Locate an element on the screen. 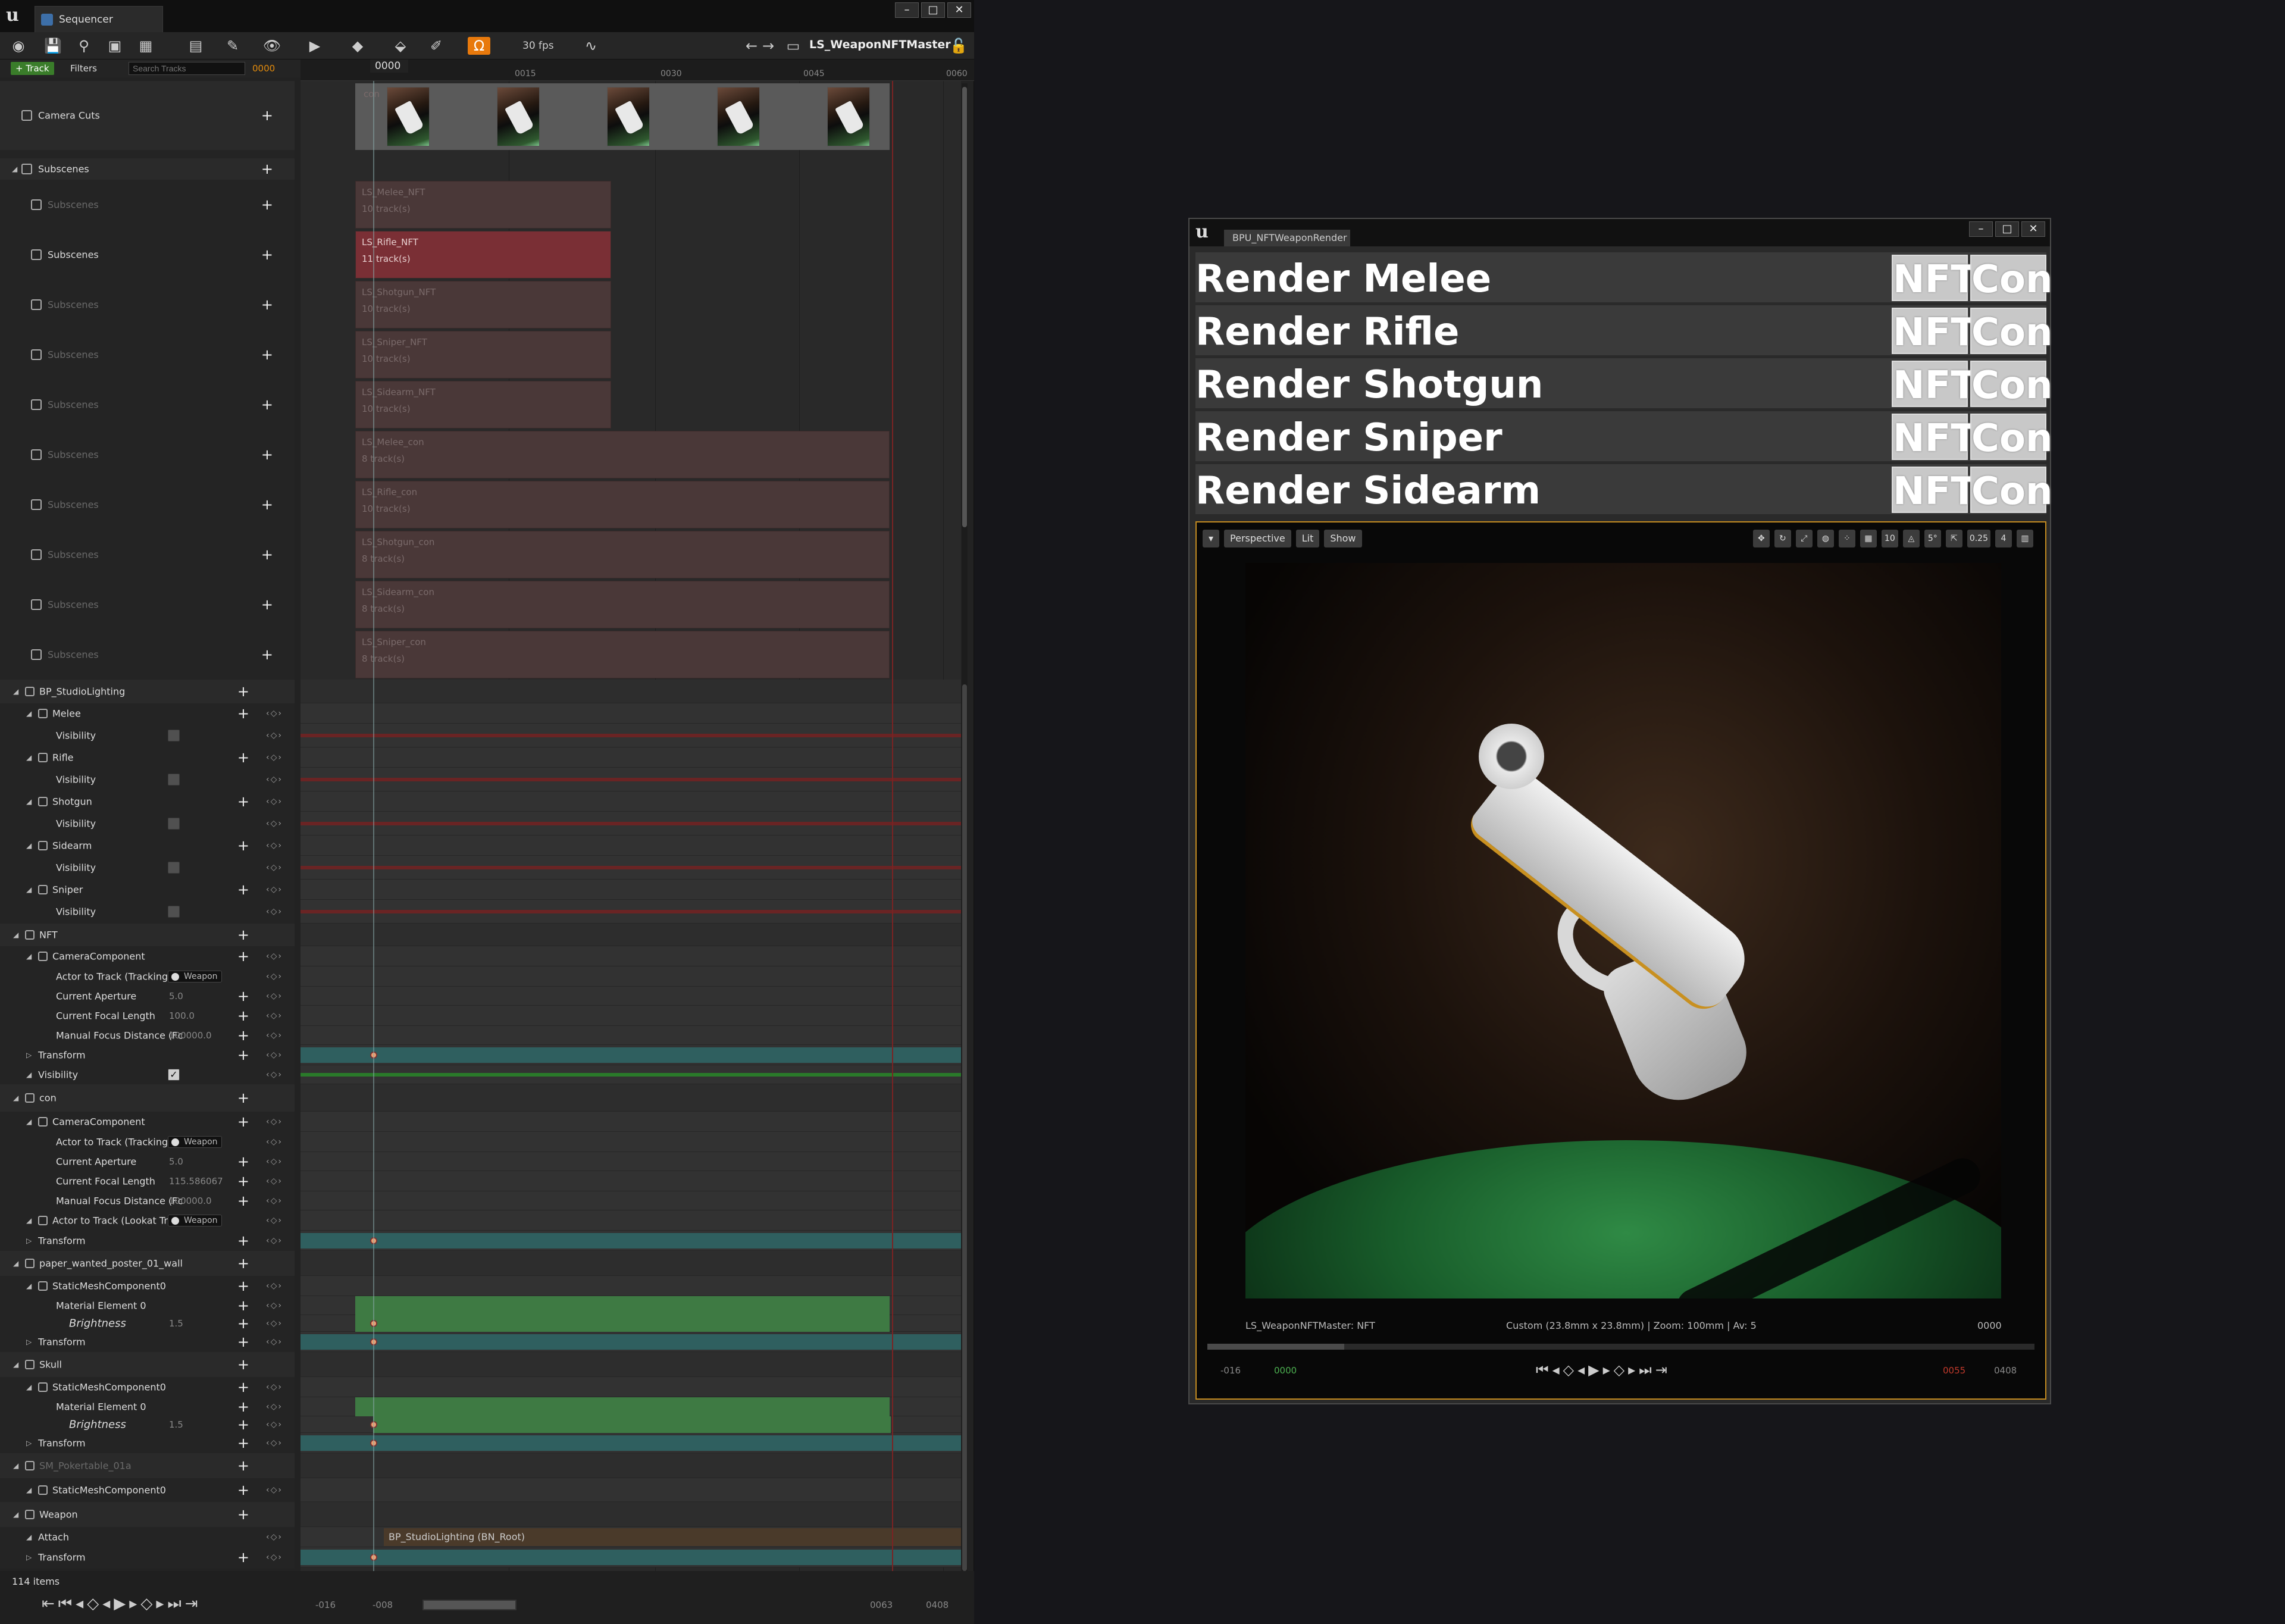 This screenshot has width=2285, height=1624. attach-section: BP_StudioLighting (BN_Root) is located at coordinates (672, 1537).